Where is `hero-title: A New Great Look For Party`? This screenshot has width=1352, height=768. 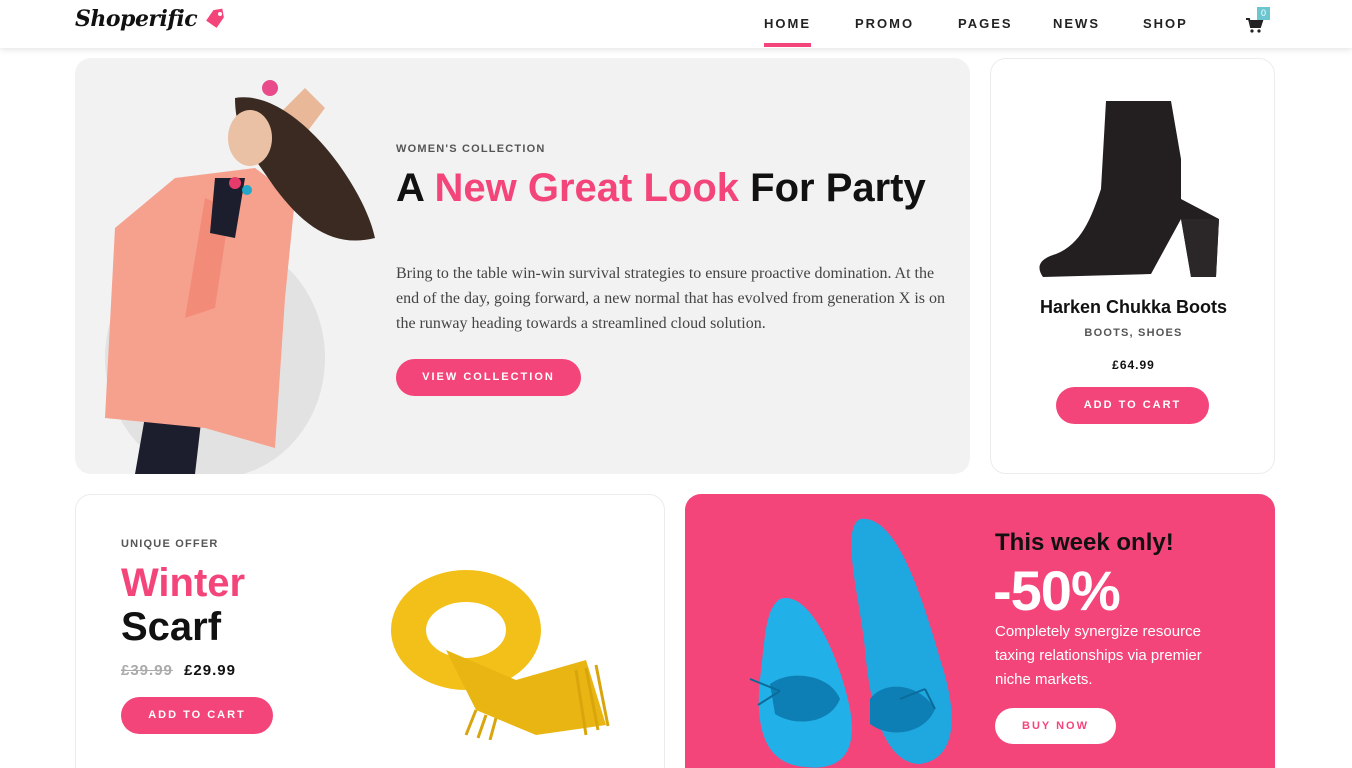 hero-title: A New Great Look For Party is located at coordinates (666, 188).